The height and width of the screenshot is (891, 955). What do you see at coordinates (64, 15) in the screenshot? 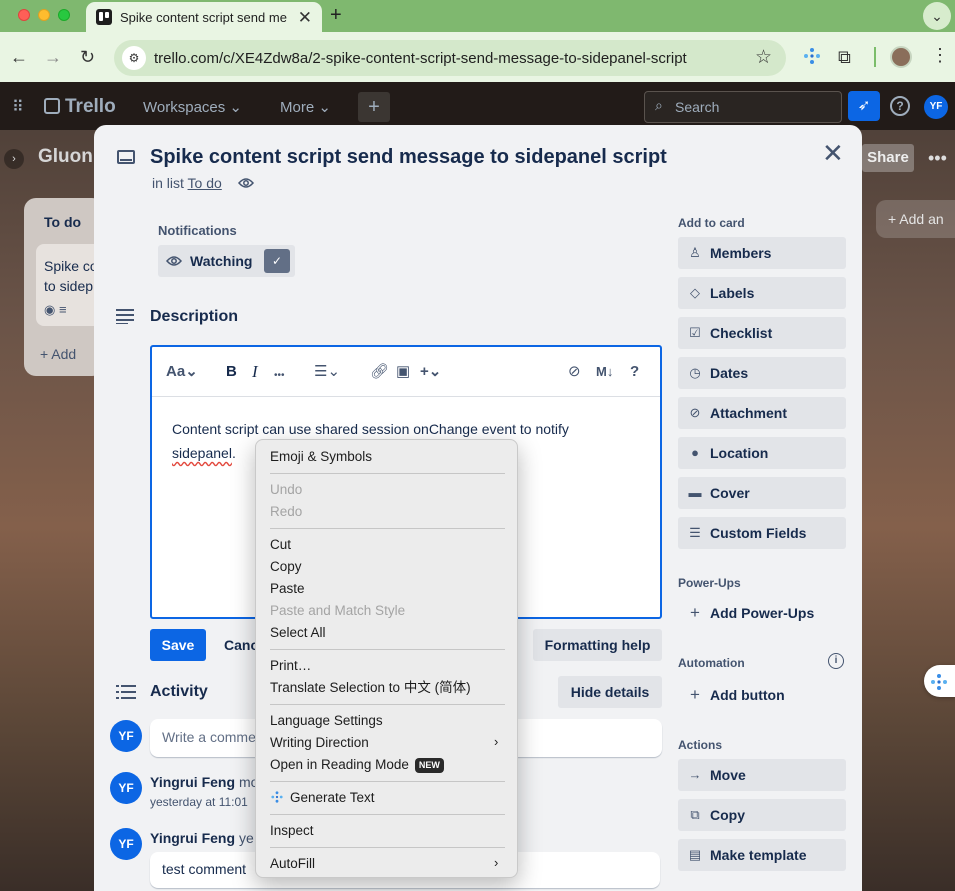
I see `window-zoom-button` at bounding box center [64, 15].